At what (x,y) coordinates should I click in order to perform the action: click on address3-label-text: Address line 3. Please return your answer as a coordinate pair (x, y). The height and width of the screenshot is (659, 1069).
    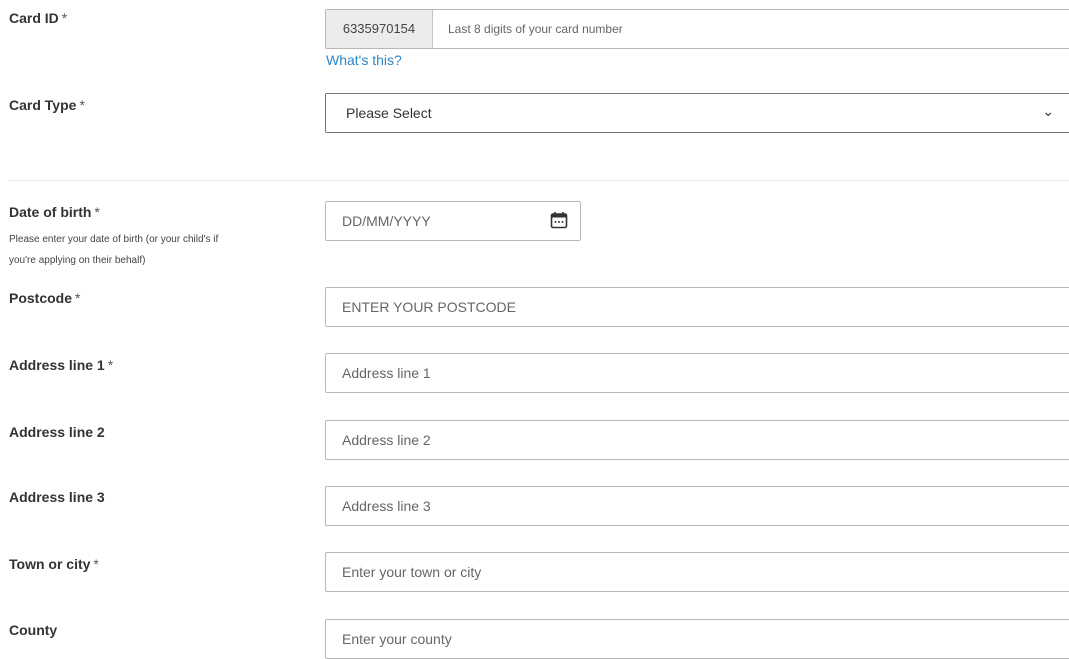
    Looking at the image, I should click on (57, 497).